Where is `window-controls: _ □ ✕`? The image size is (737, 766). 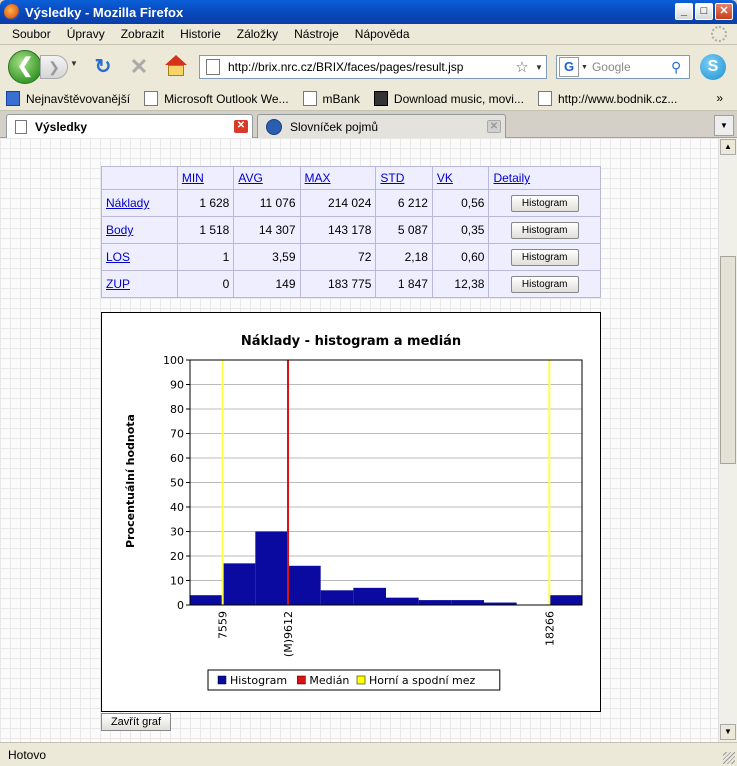
window-controls: _ □ ✕ is located at coordinates (704, 11).